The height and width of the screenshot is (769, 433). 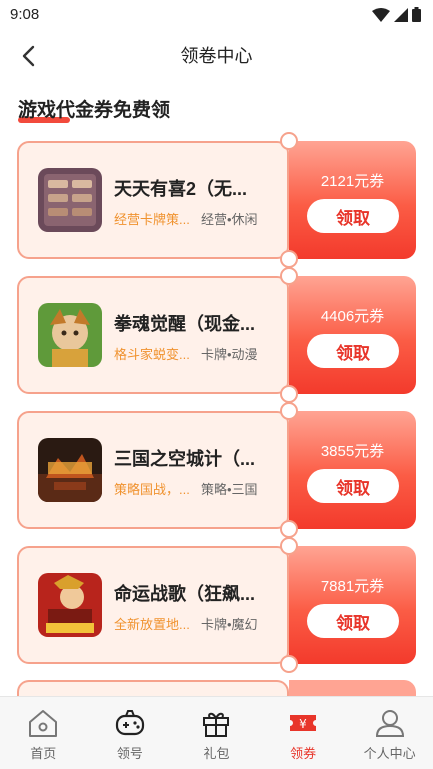 What do you see at coordinates (389, 723) in the screenshot?
I see `user-icon` at bounding box center [389, 723].